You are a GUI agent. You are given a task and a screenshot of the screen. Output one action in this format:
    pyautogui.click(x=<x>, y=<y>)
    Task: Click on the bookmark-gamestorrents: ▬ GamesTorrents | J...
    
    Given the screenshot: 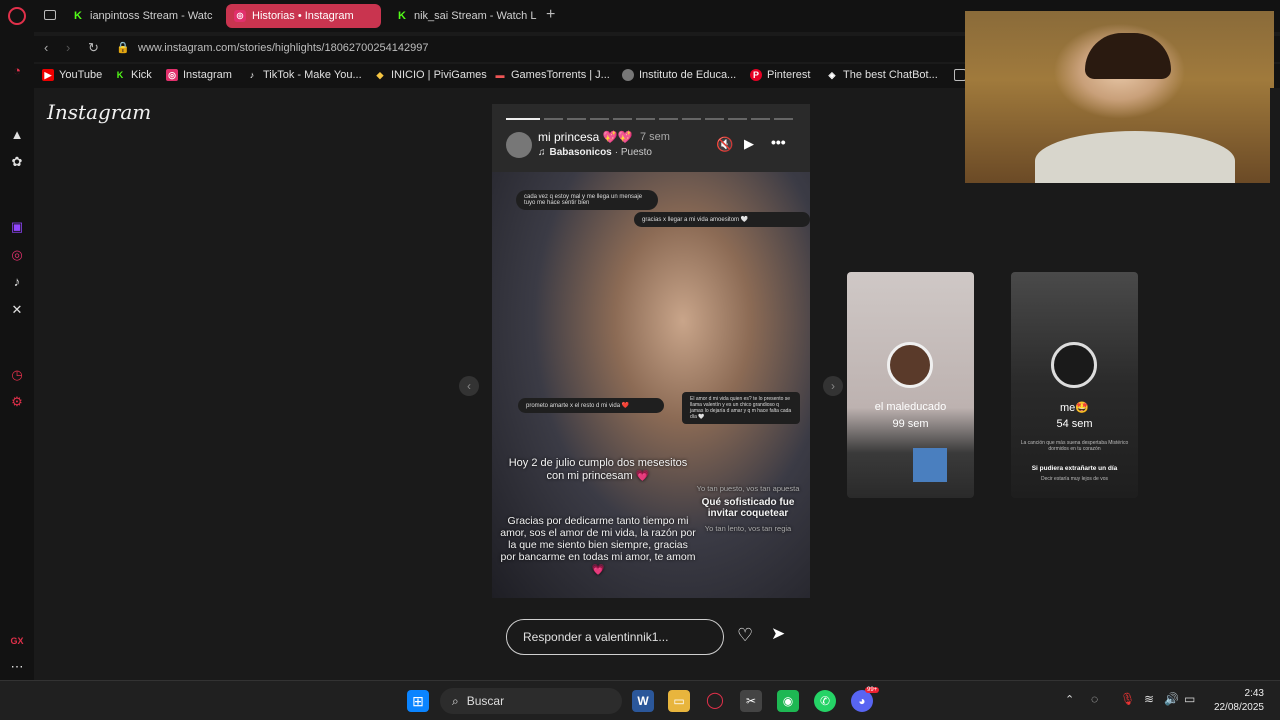 What is the action you would take?
    pyautogui.click(x=552, y=75)
    